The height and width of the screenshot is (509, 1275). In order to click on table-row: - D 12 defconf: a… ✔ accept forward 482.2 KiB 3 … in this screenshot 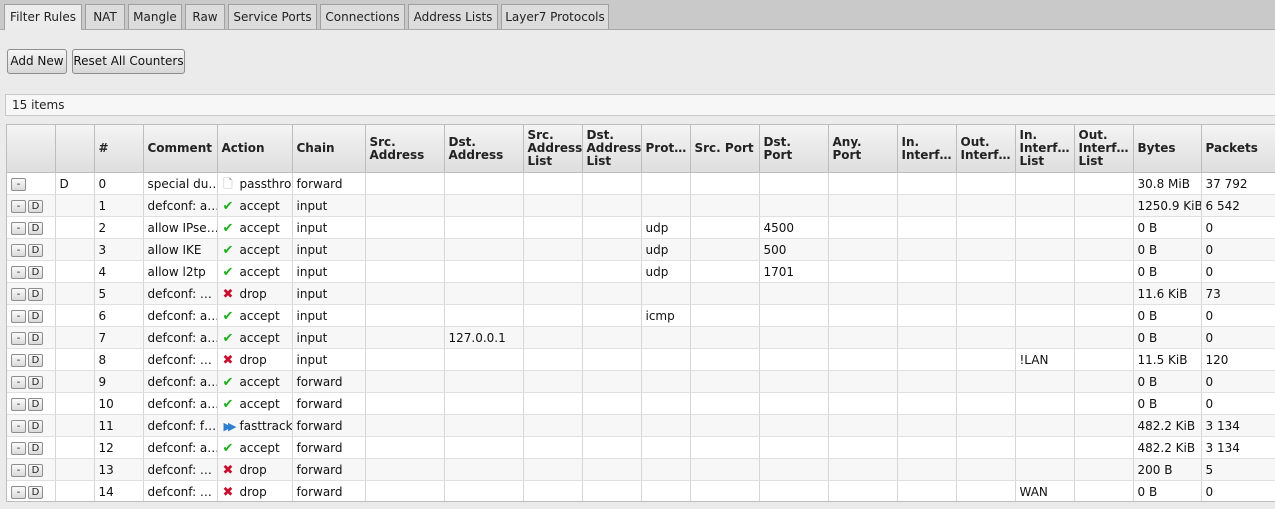, I will do `click(641, 447)`.